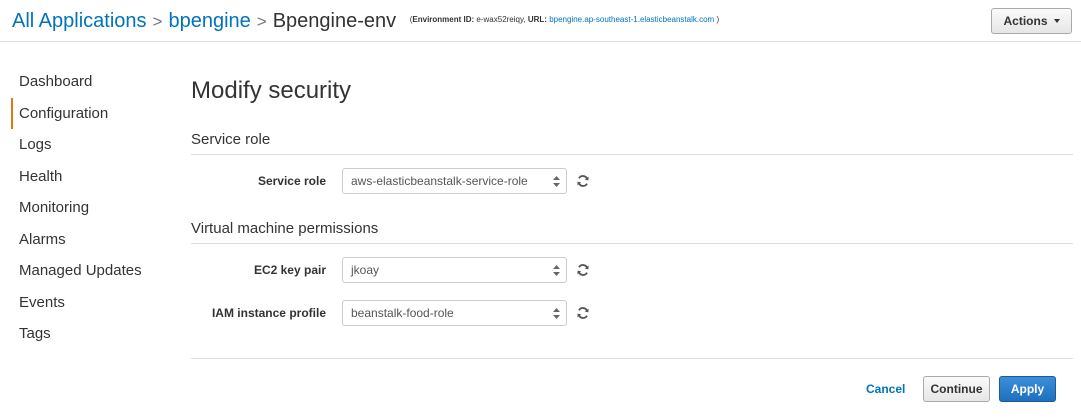 The width and height of the screenshot is (1081, 420). Describe the element at coordinates (454, 270) in the screenshot. I see `ec2-key-pair-select: jkoay` at that location.